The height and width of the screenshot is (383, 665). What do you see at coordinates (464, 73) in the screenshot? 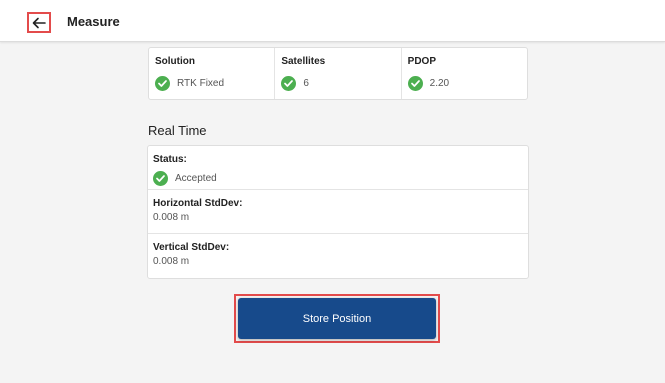
I see `pdop-cell: PDOP 2.20` at bounding box center [464, 73].